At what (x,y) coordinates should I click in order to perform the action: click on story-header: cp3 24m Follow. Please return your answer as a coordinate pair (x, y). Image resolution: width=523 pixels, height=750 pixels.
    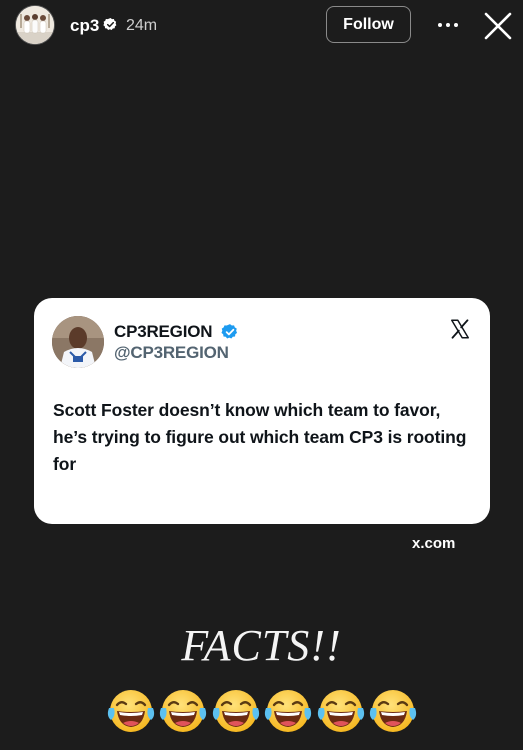
    Looking at the image, I should click on (261, 26).